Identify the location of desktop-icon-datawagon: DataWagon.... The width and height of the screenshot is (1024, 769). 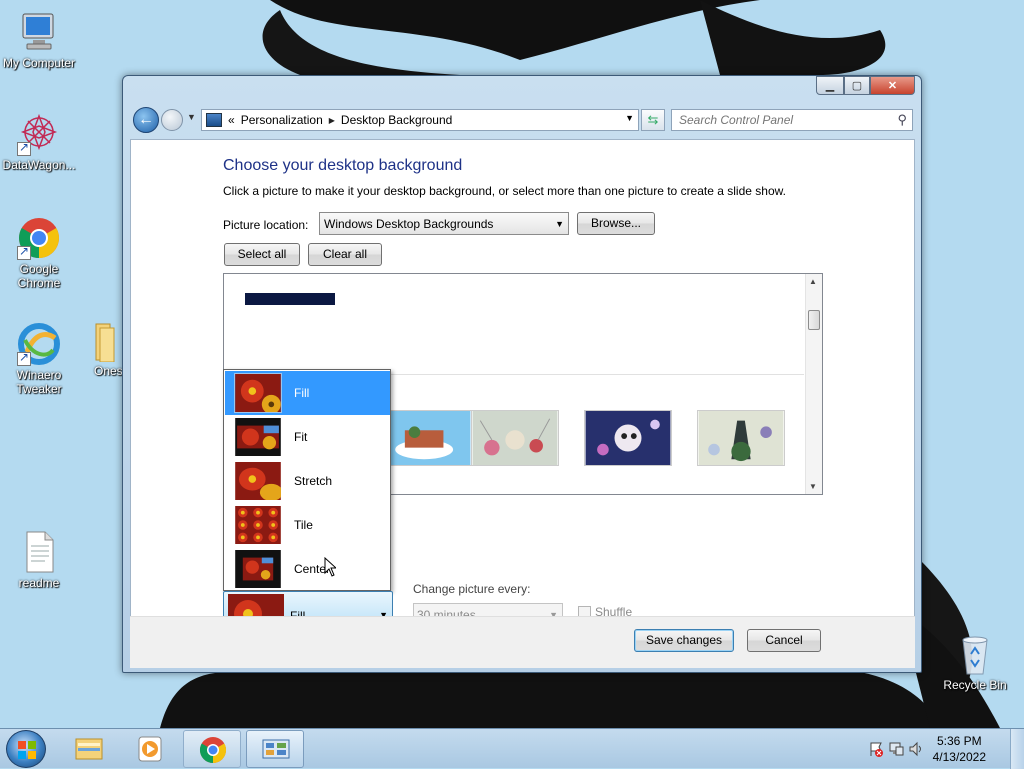
(39, 142).